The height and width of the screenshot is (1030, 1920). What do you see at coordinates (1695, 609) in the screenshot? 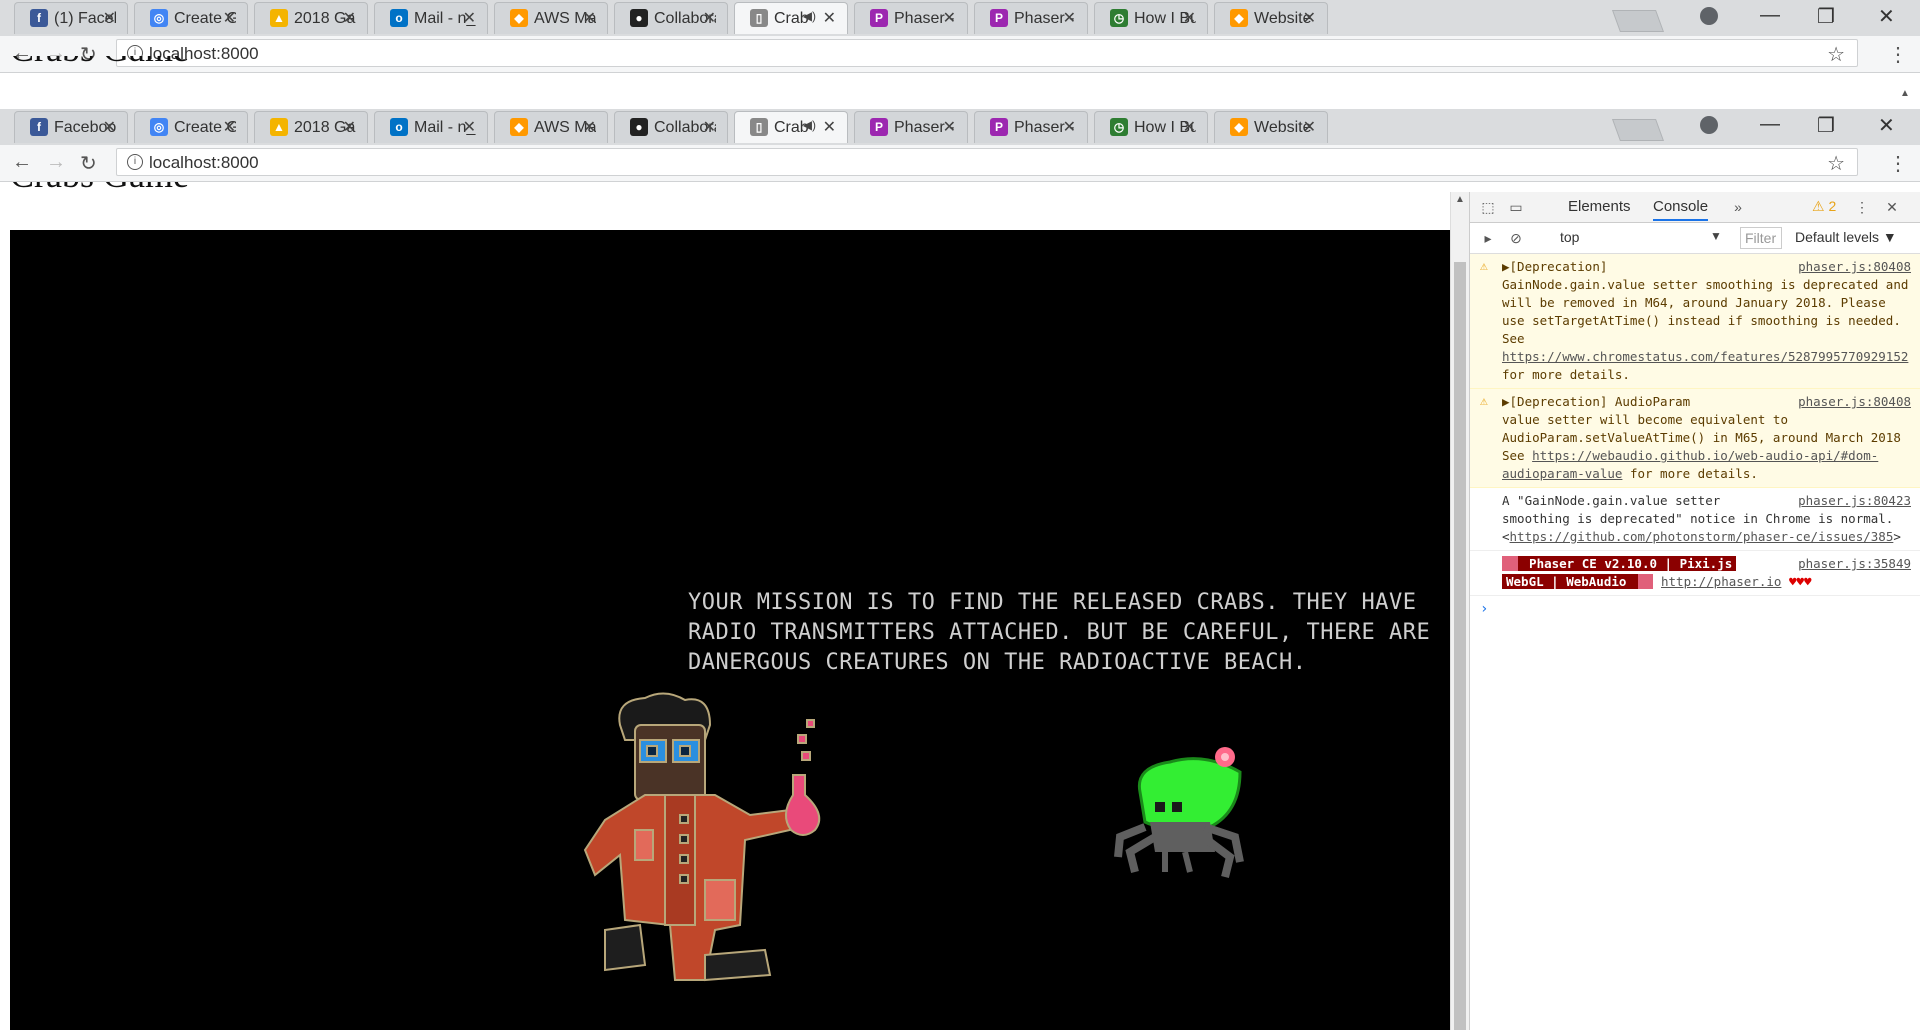
I see `console-prompt: ›` at bounding box center [1695, 609].